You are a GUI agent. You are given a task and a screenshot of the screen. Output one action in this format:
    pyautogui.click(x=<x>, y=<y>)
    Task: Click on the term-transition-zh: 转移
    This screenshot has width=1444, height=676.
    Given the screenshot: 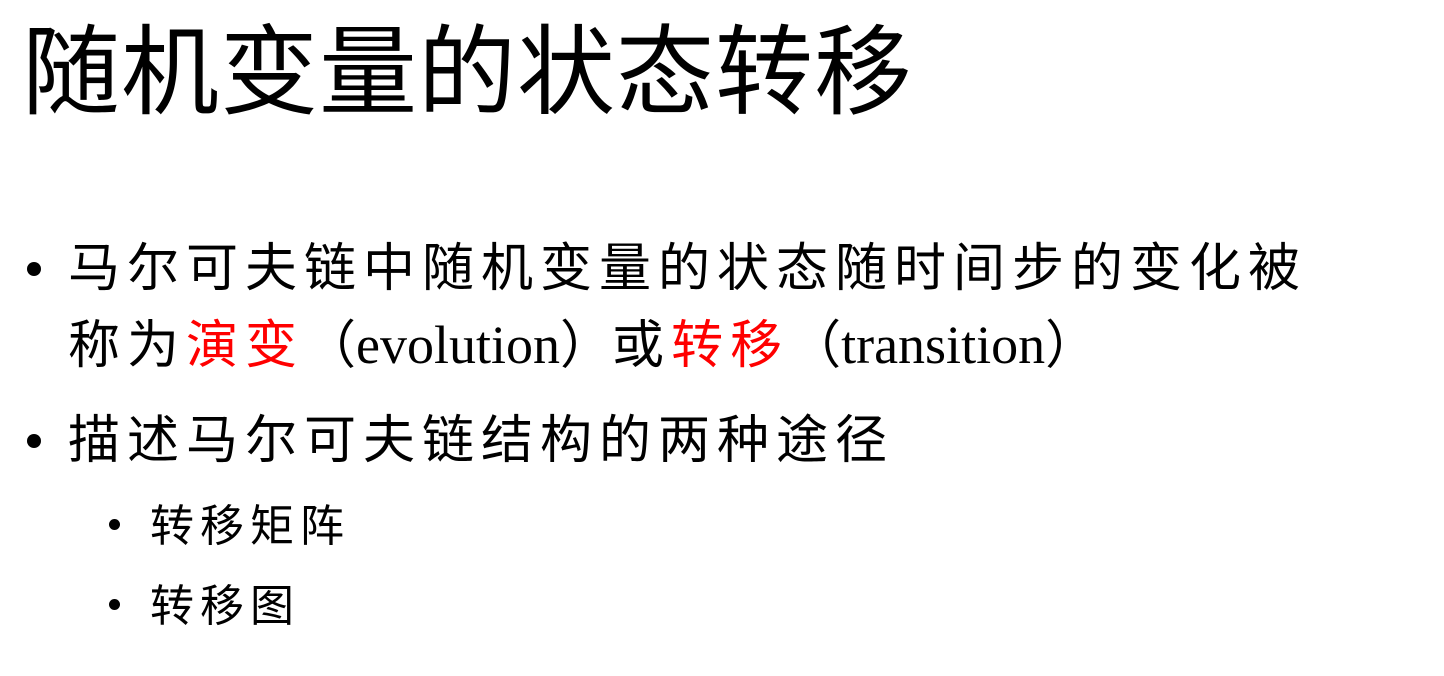 What is the action you would take?
    pyautogui.click(x=730, y=346)
    